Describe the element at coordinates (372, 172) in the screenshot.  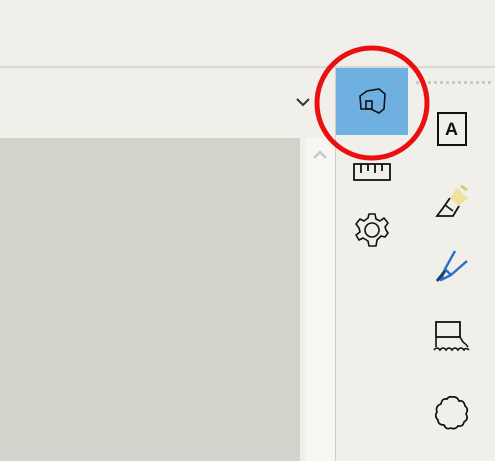
I see `ruler-icon` at that location.